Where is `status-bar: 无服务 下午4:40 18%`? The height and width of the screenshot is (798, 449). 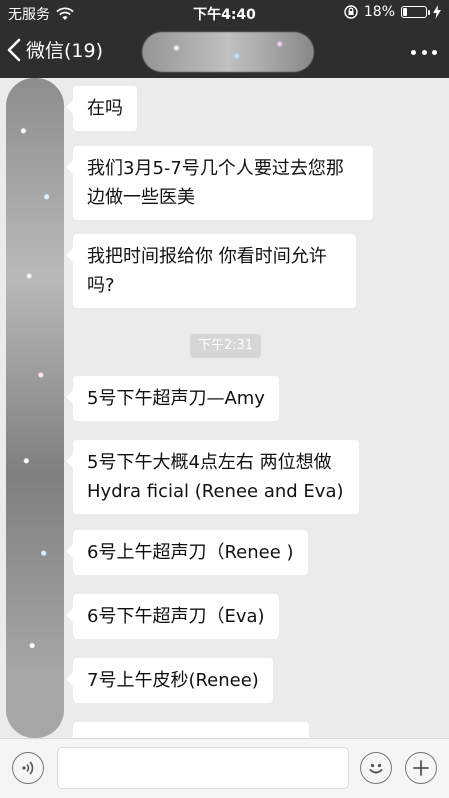 status-bar: 无服务 下午4:40 18% is located at coordinates (224, 13).